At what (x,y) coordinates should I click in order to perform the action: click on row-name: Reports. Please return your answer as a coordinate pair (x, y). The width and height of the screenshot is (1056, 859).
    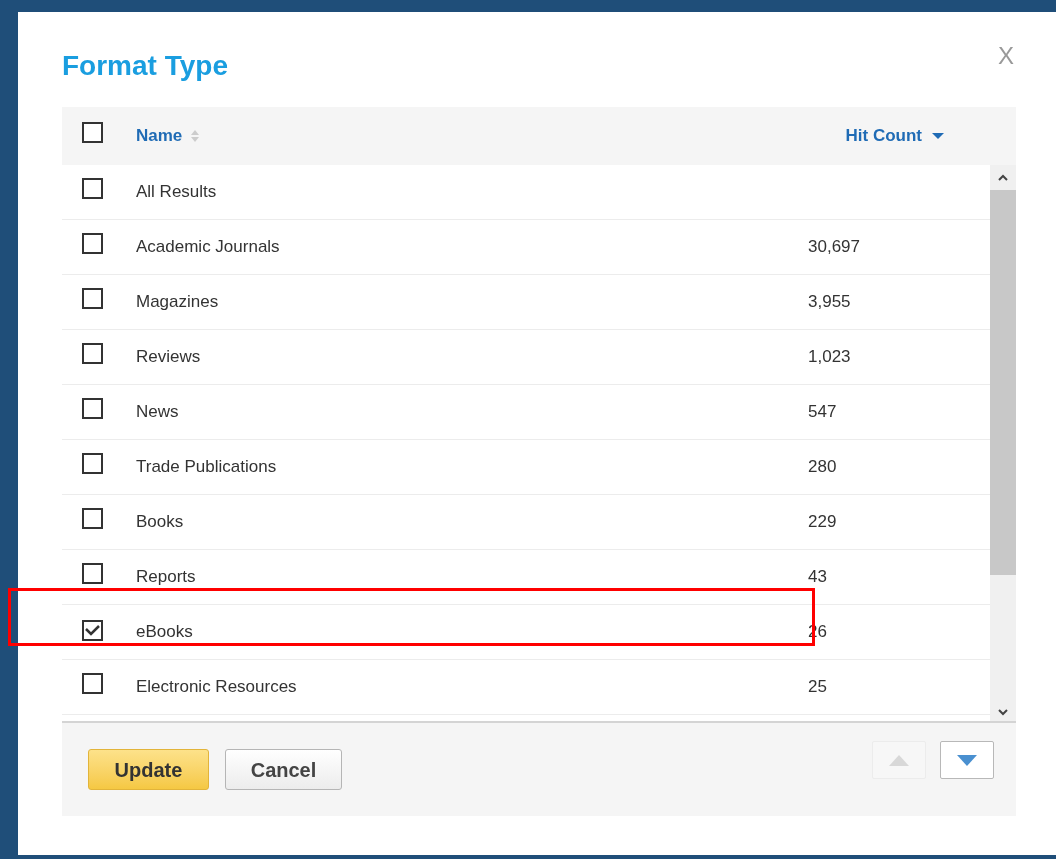
    Looking at the image, I should click on (166, 577).